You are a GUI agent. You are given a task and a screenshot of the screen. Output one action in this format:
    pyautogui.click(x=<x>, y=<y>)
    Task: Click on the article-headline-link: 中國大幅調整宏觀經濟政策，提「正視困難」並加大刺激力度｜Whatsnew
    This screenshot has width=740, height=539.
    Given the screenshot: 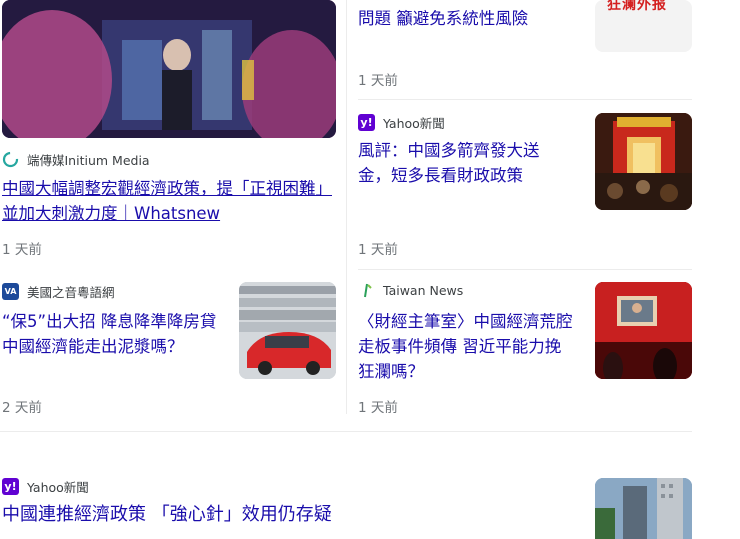 What is the action you would take?
    pyautogui.click(x=167, y=201)
    